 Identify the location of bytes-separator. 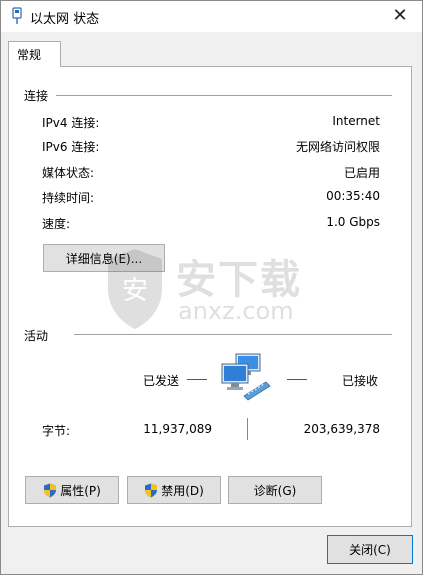
(247, 429).